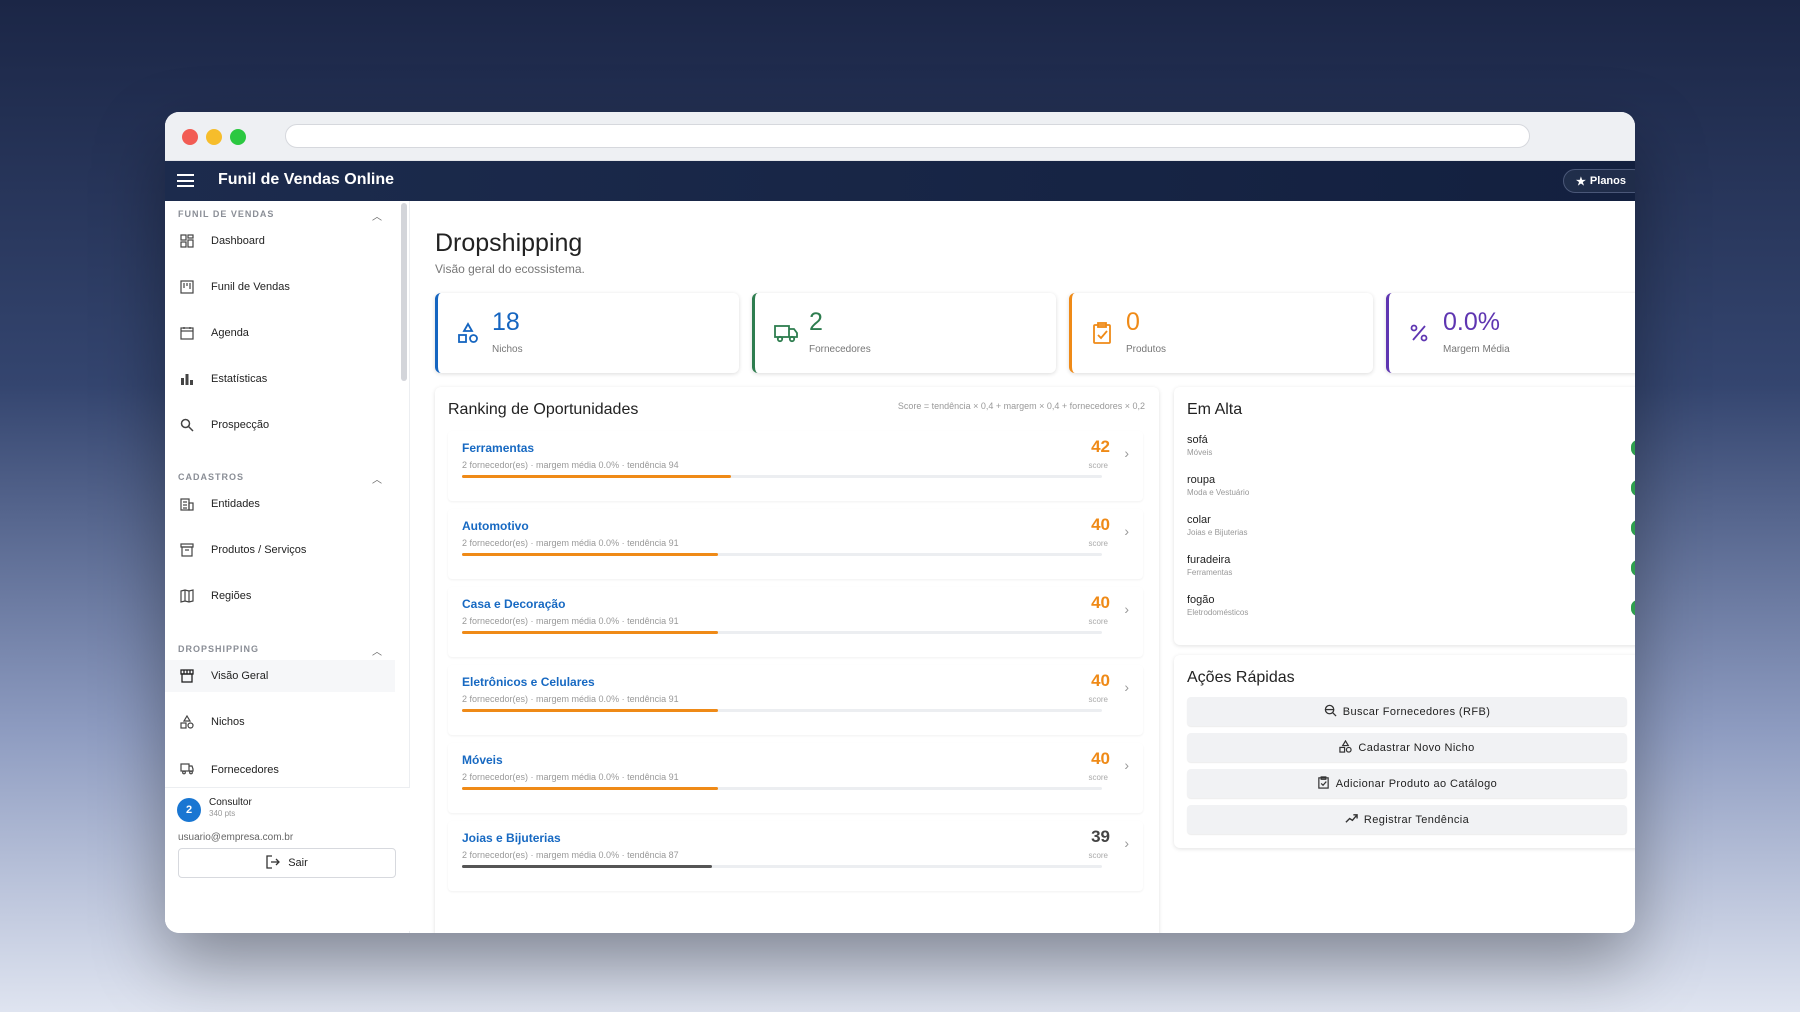  I want to click on sidebar-item-funil: Funil de Vendas, so click(280, 287).